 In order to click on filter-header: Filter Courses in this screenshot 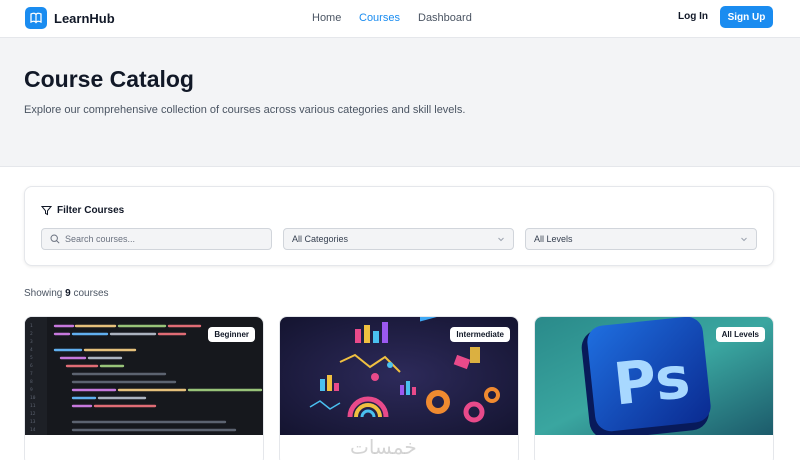, I will do `click(82, 210)`.